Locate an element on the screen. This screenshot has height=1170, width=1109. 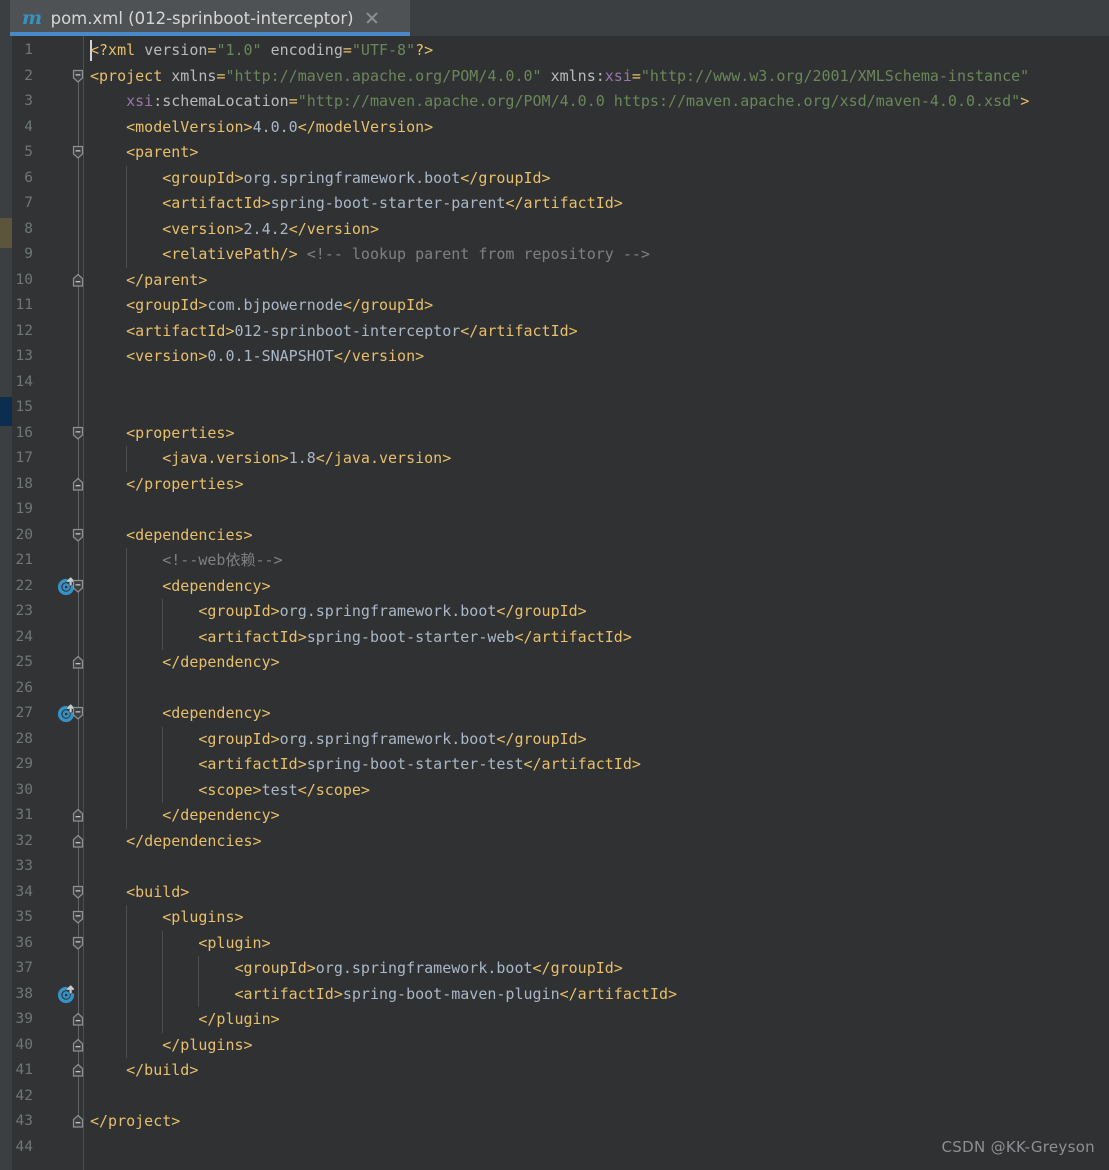
line-number: 18 is located at coordinates (24, 483).